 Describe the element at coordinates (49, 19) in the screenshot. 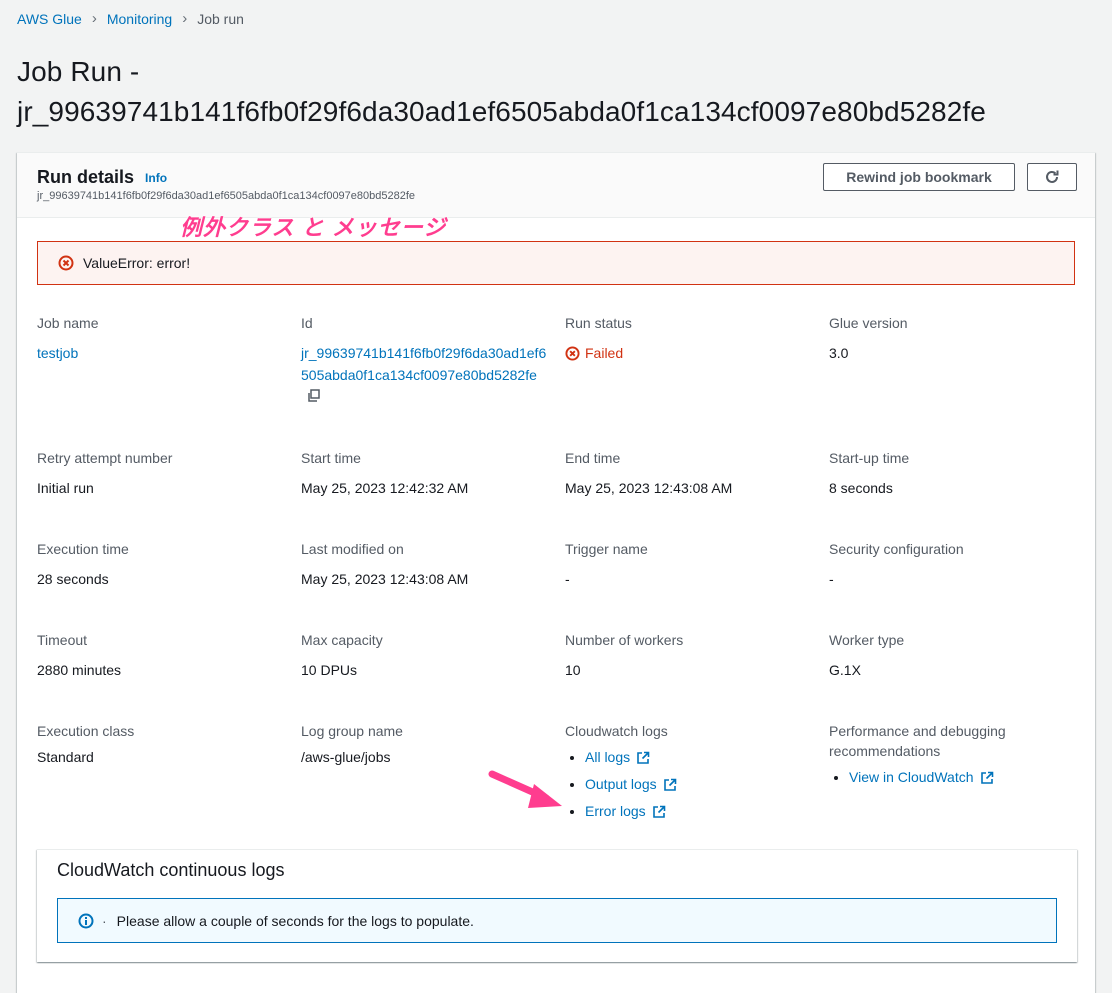

I see `breadcrumb-aws-glue: AWS Glue` at that location.